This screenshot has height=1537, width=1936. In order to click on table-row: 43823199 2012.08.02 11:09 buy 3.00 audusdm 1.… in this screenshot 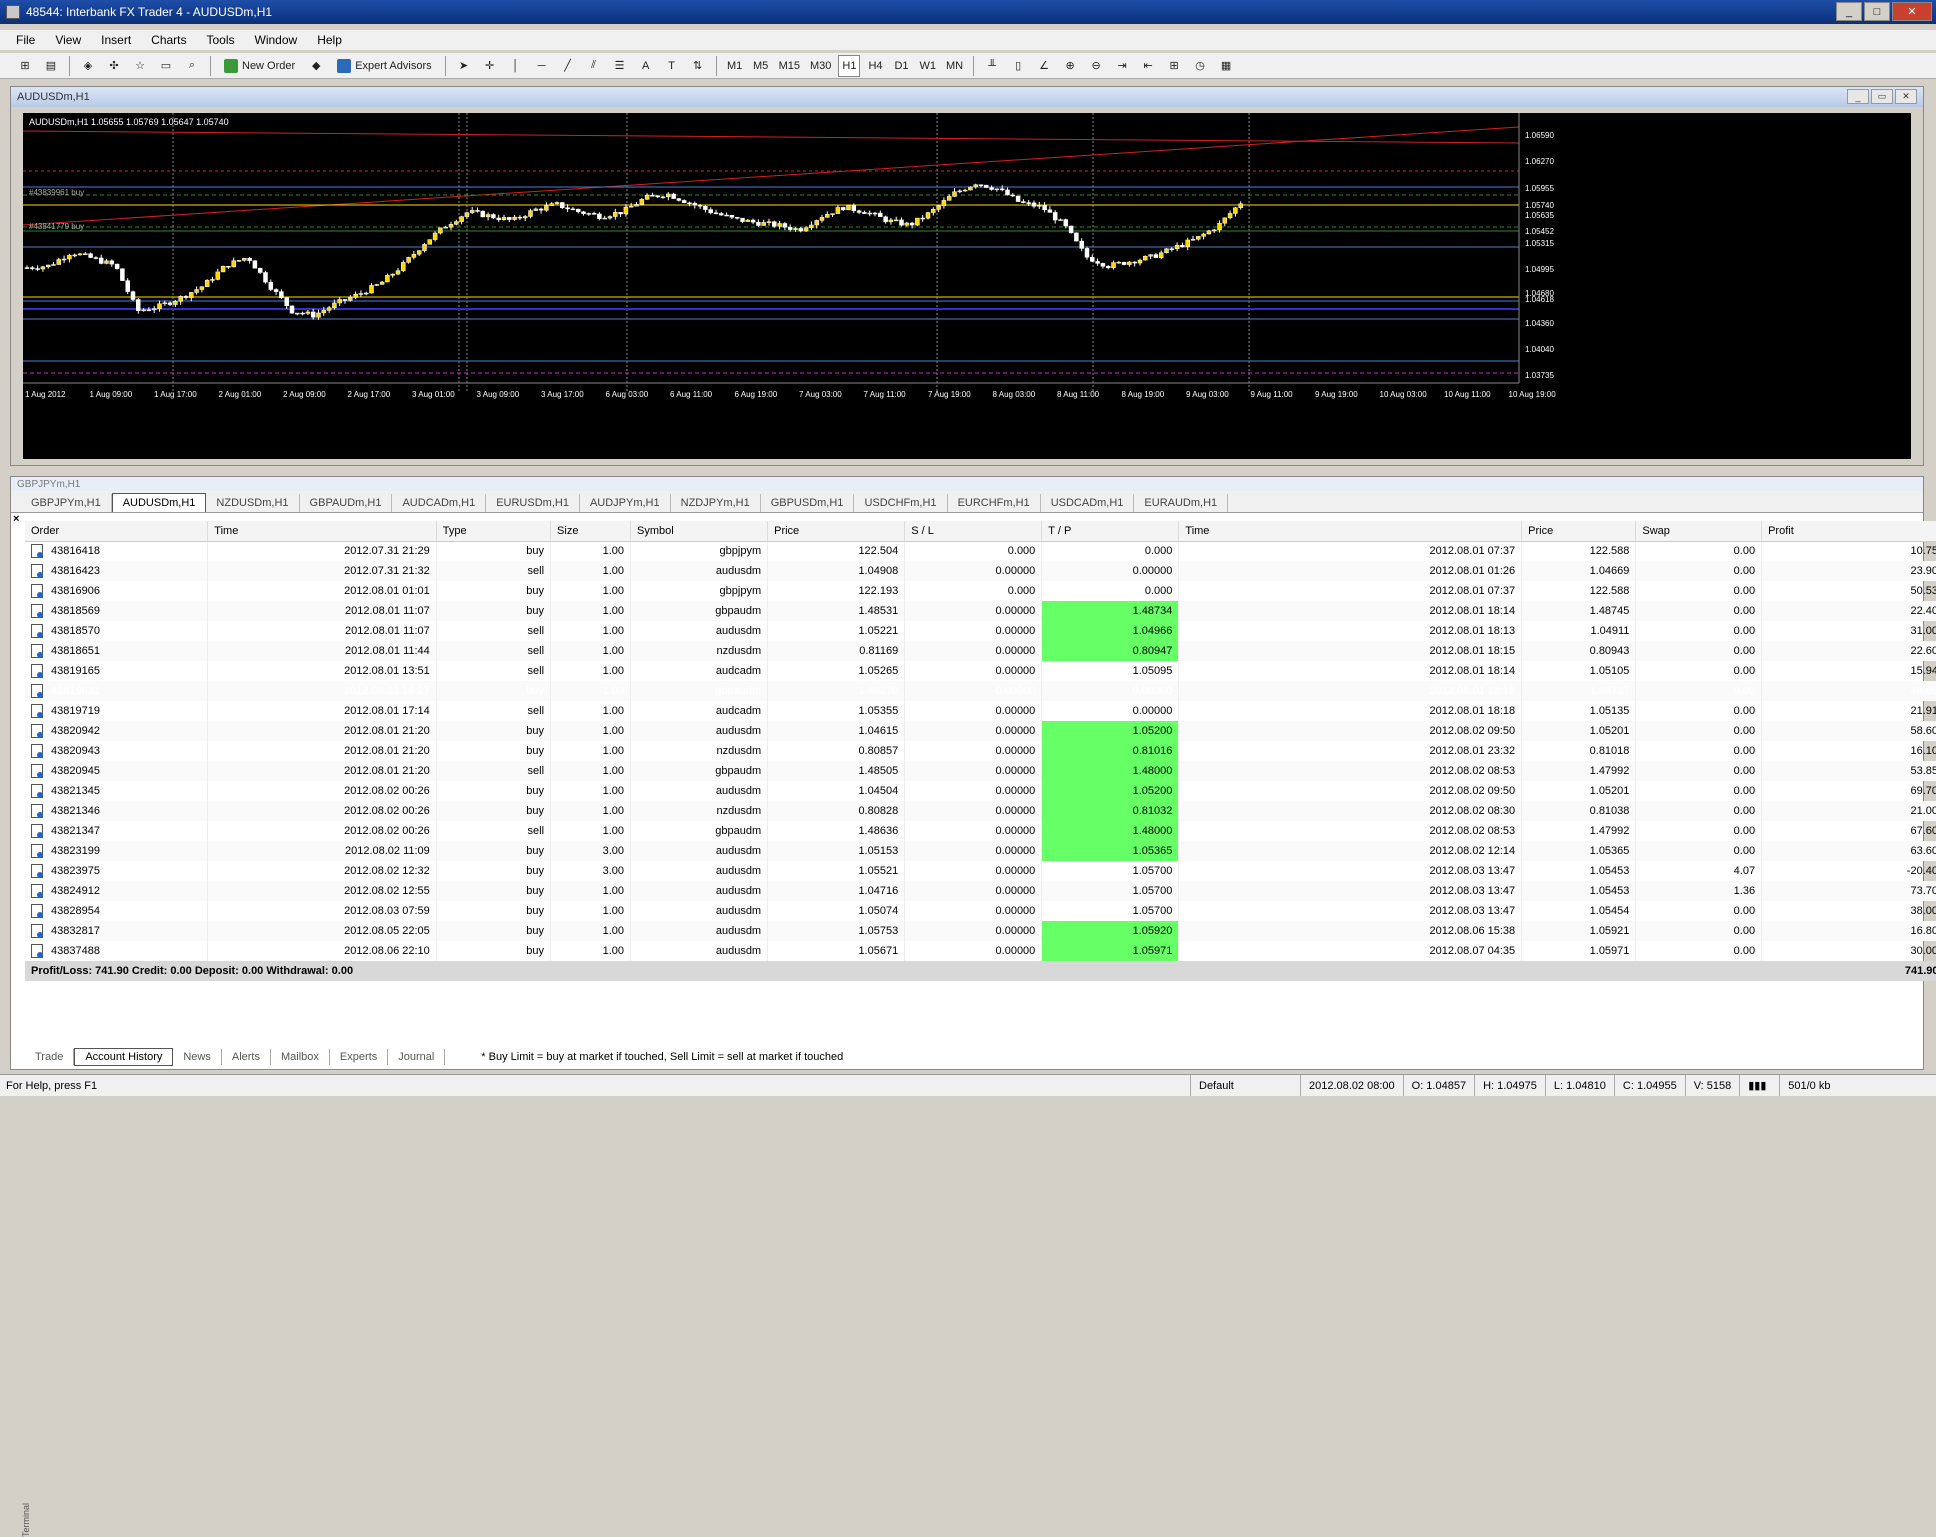, I will do `click(980, 851)`.